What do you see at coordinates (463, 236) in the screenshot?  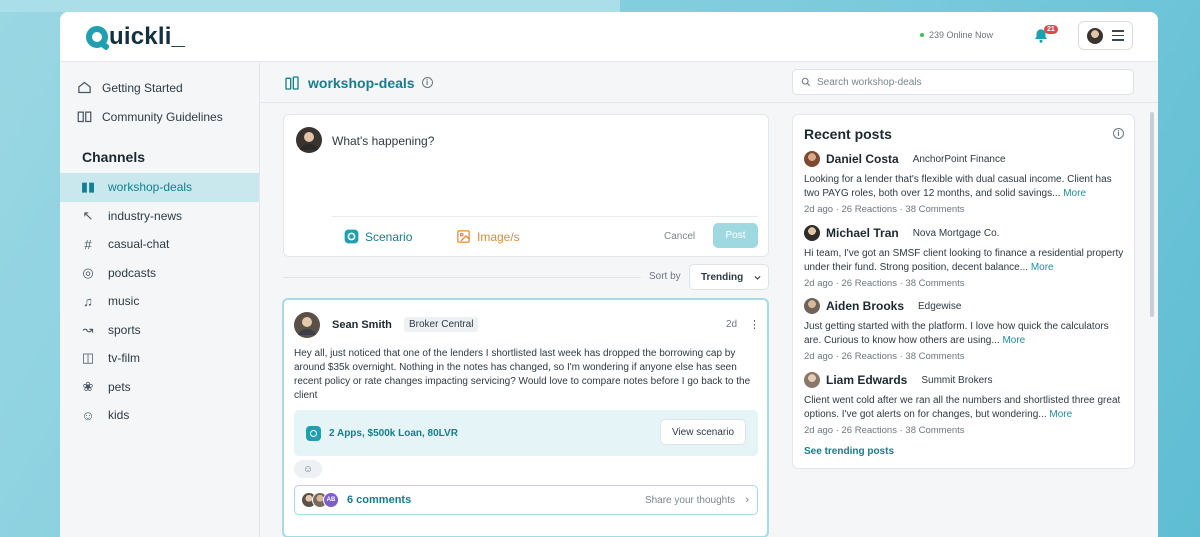 I see `image-icon` at bounding box center [463, 236].